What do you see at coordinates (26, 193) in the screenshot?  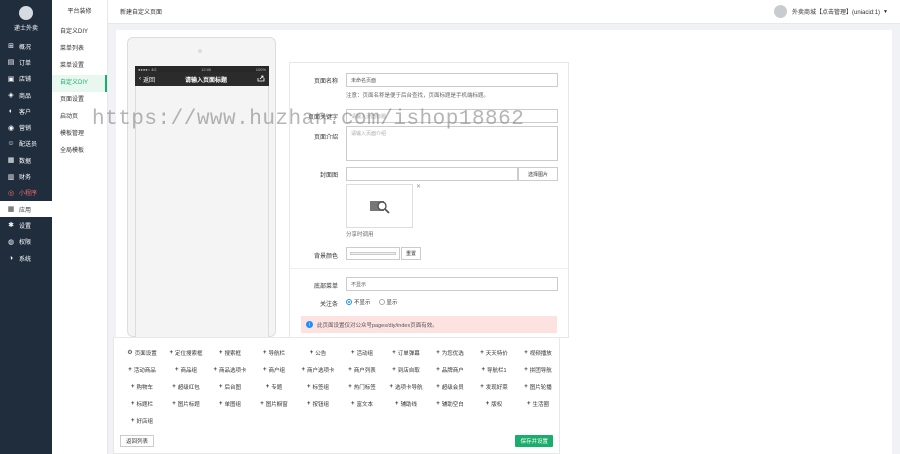 I see `nav-item: ◎ 小程序` at bounding box center [26, 193].